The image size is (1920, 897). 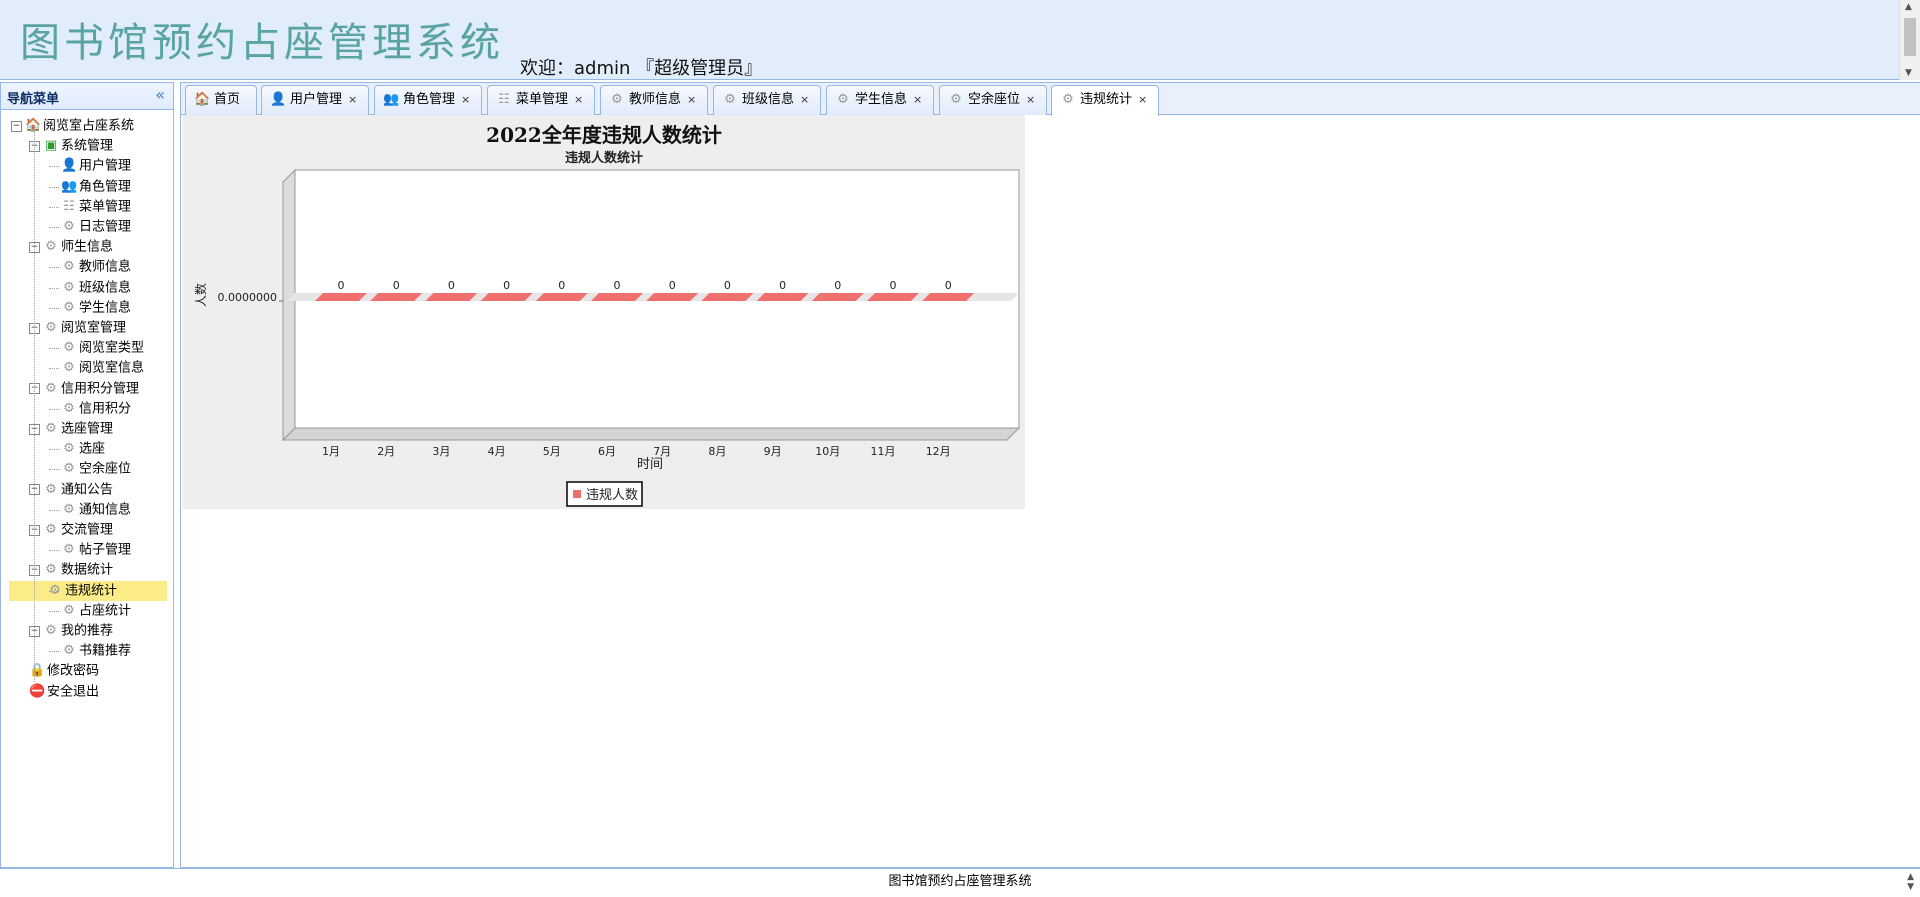 What do you see at coordinates (105, 469) in the screenshot?
I see `tree-node-label: 空余座位` at bounding box center [105, 469].